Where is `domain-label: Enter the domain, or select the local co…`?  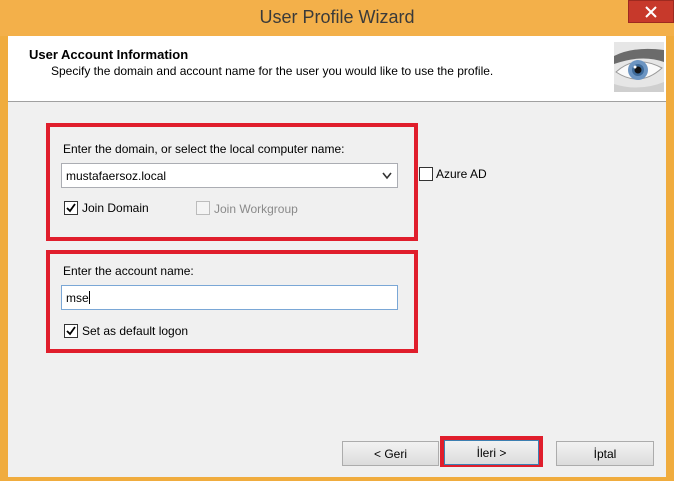
domain-label: Enter the domain, or select the local co… is located at coordinates (204, 149).